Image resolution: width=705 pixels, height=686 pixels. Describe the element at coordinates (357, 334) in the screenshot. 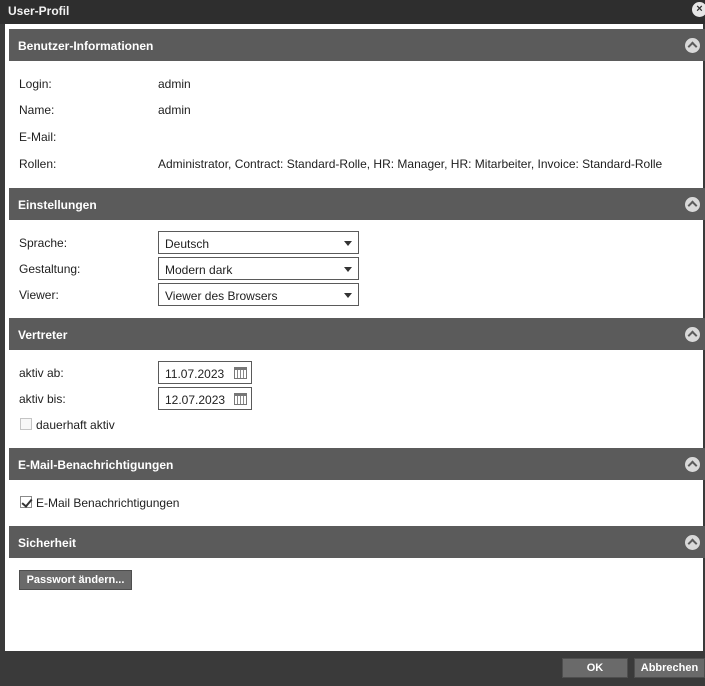

I see `section-header-substitute: Vertreter` at that location.